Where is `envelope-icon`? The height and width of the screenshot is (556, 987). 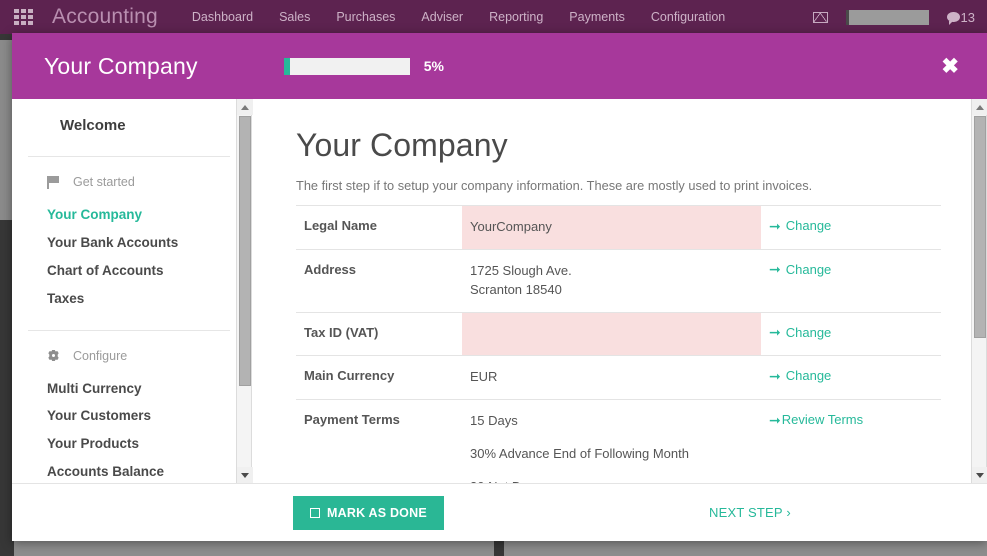
envelope-icon is located at coordinates (820, 17).